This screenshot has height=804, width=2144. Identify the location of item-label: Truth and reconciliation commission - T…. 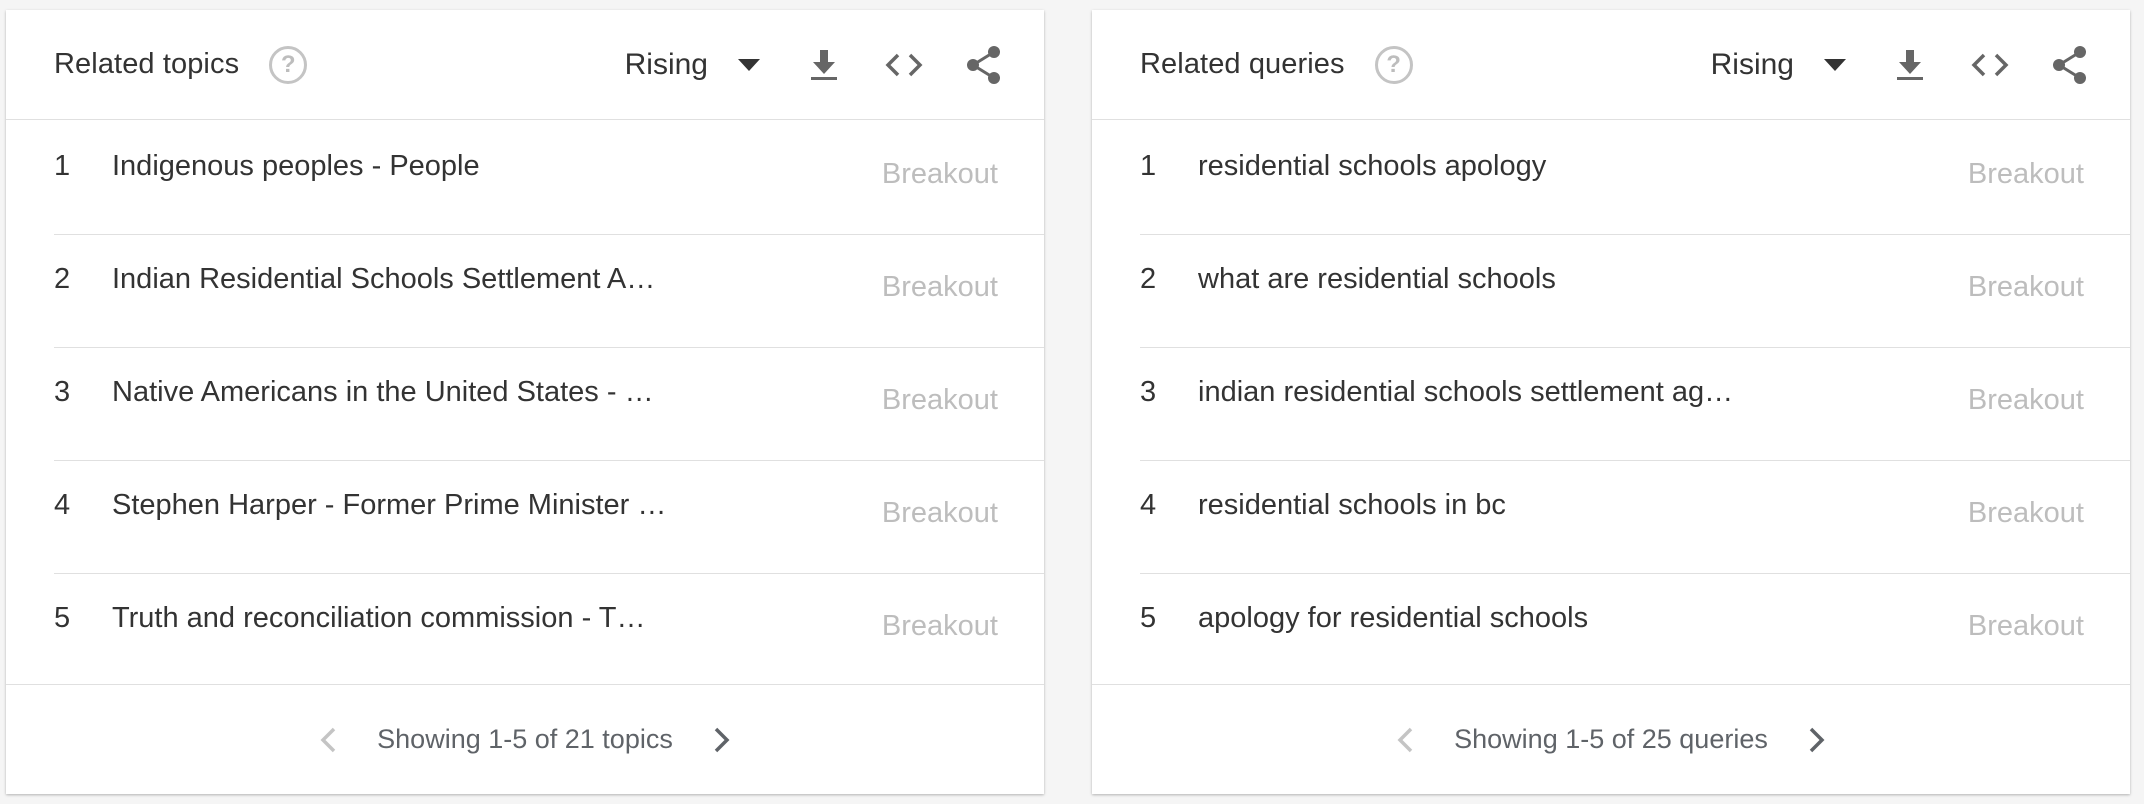
(407, 618).